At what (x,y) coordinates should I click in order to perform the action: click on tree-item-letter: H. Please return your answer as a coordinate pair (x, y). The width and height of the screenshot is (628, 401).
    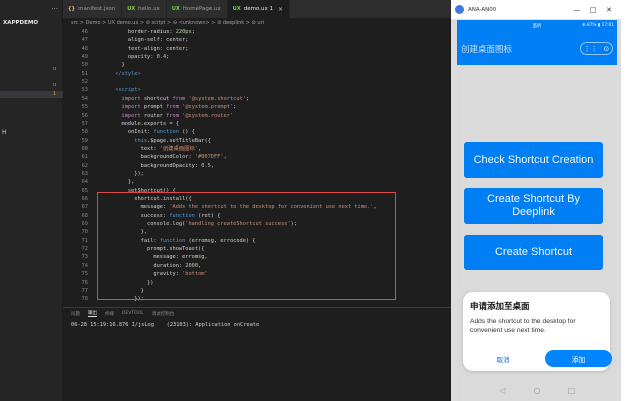
    Looking at the image, I should click on (4, 132).